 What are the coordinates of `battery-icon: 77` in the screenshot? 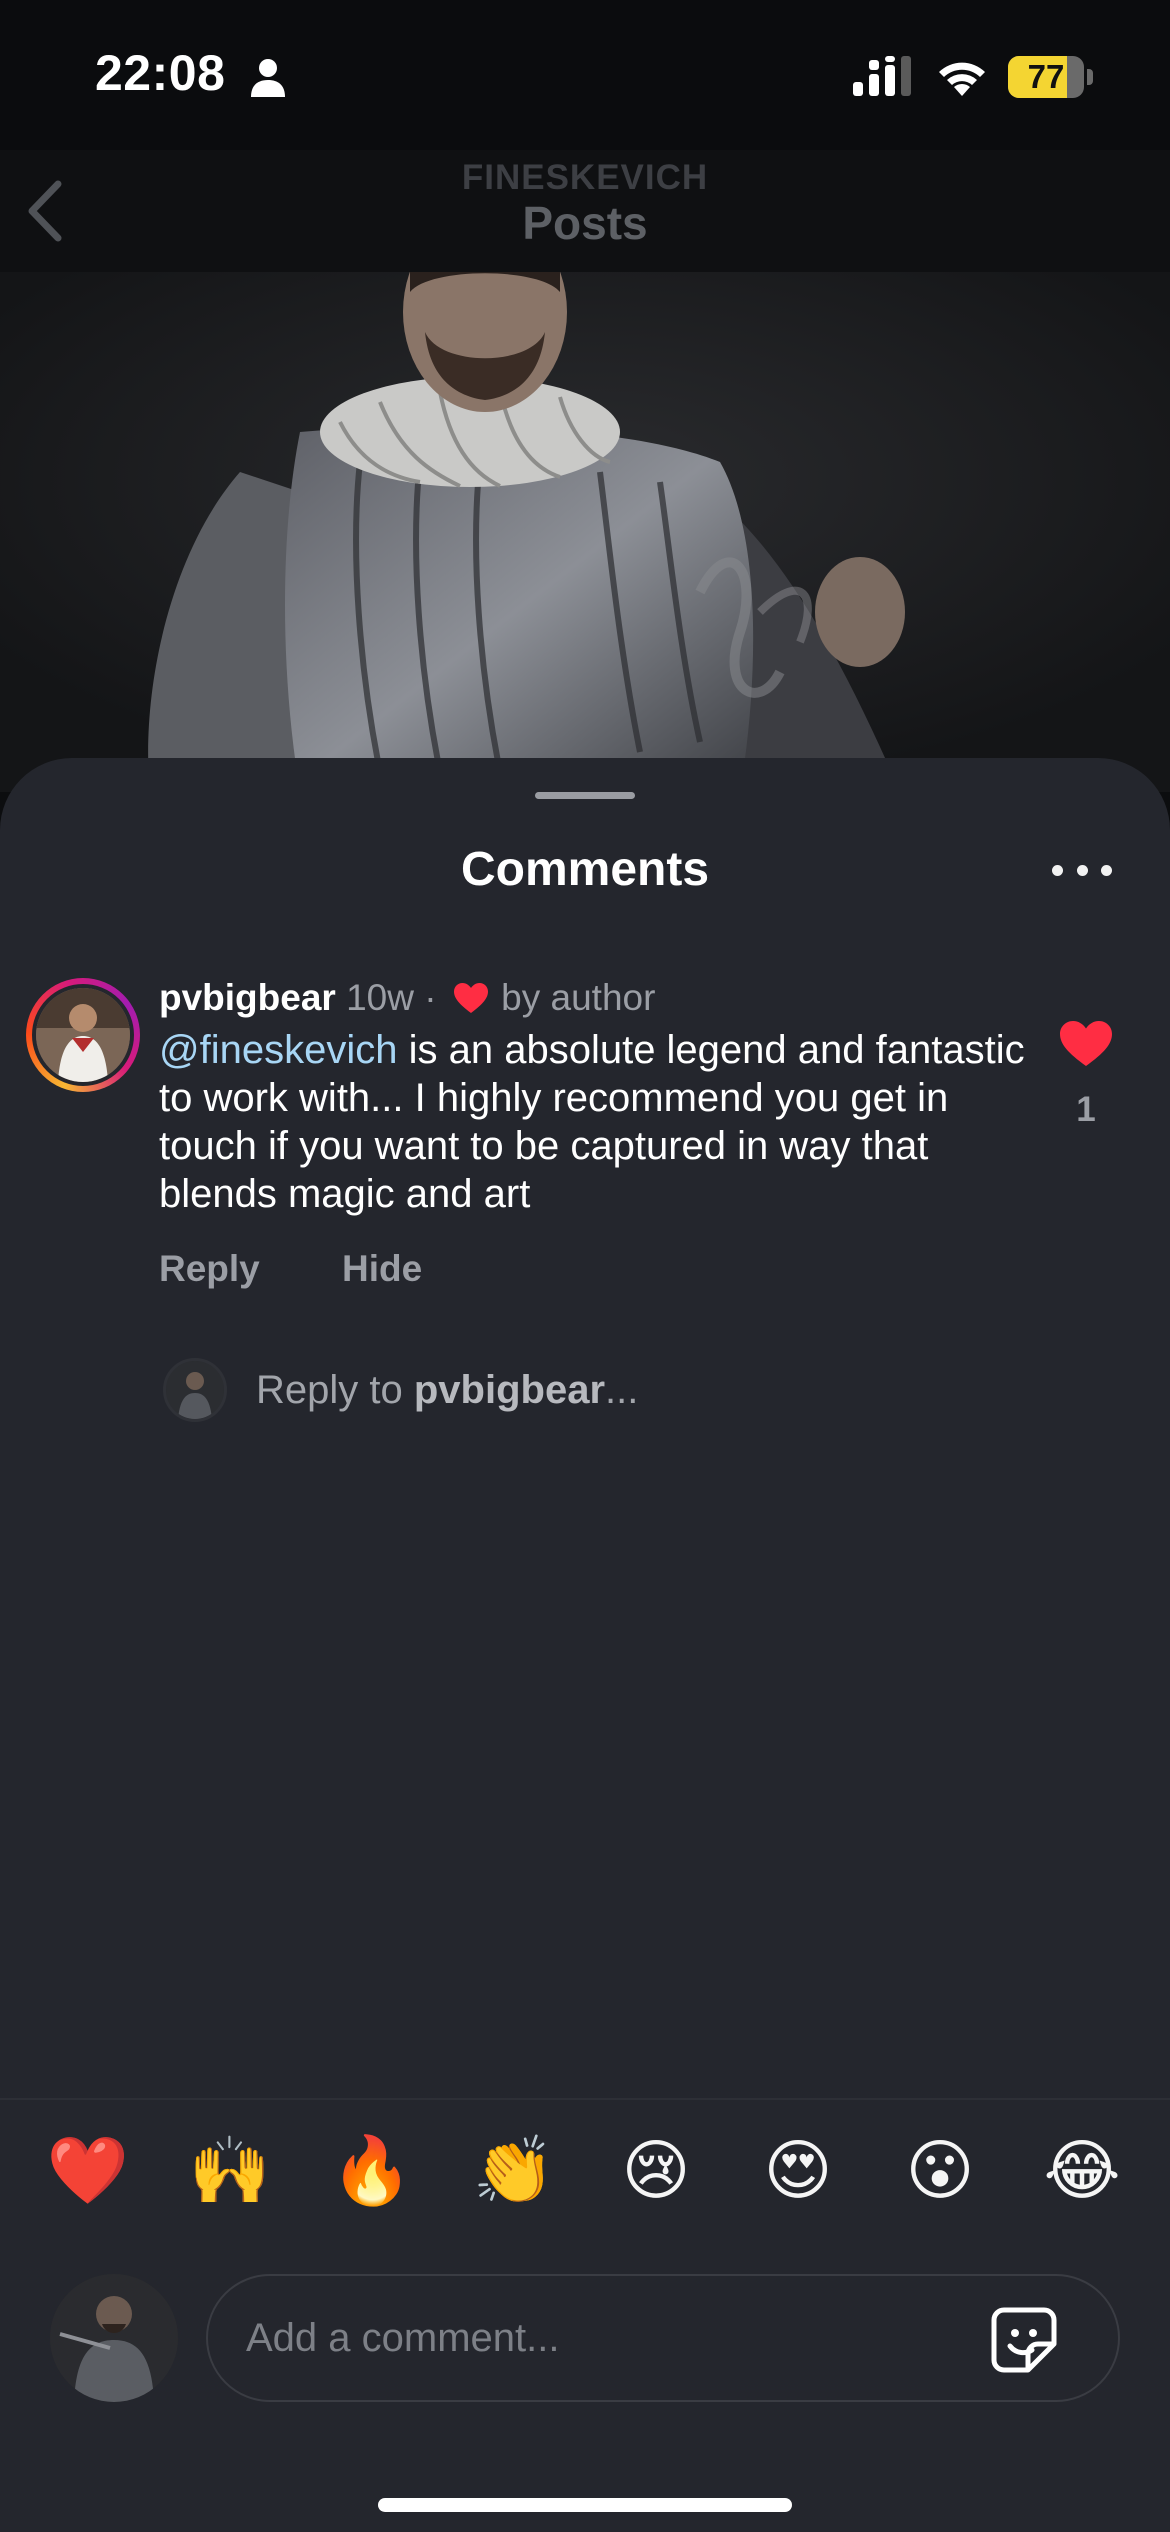 It's located at (1050, 77).